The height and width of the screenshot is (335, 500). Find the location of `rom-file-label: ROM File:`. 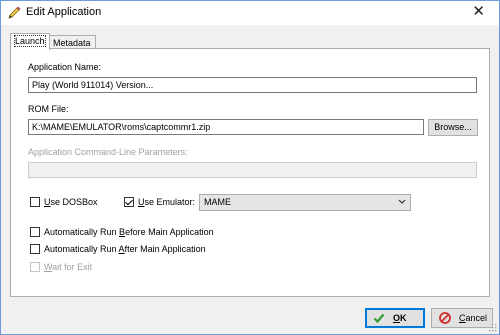

rom-file-label: ROM File: is located at coordinates (48, 109).